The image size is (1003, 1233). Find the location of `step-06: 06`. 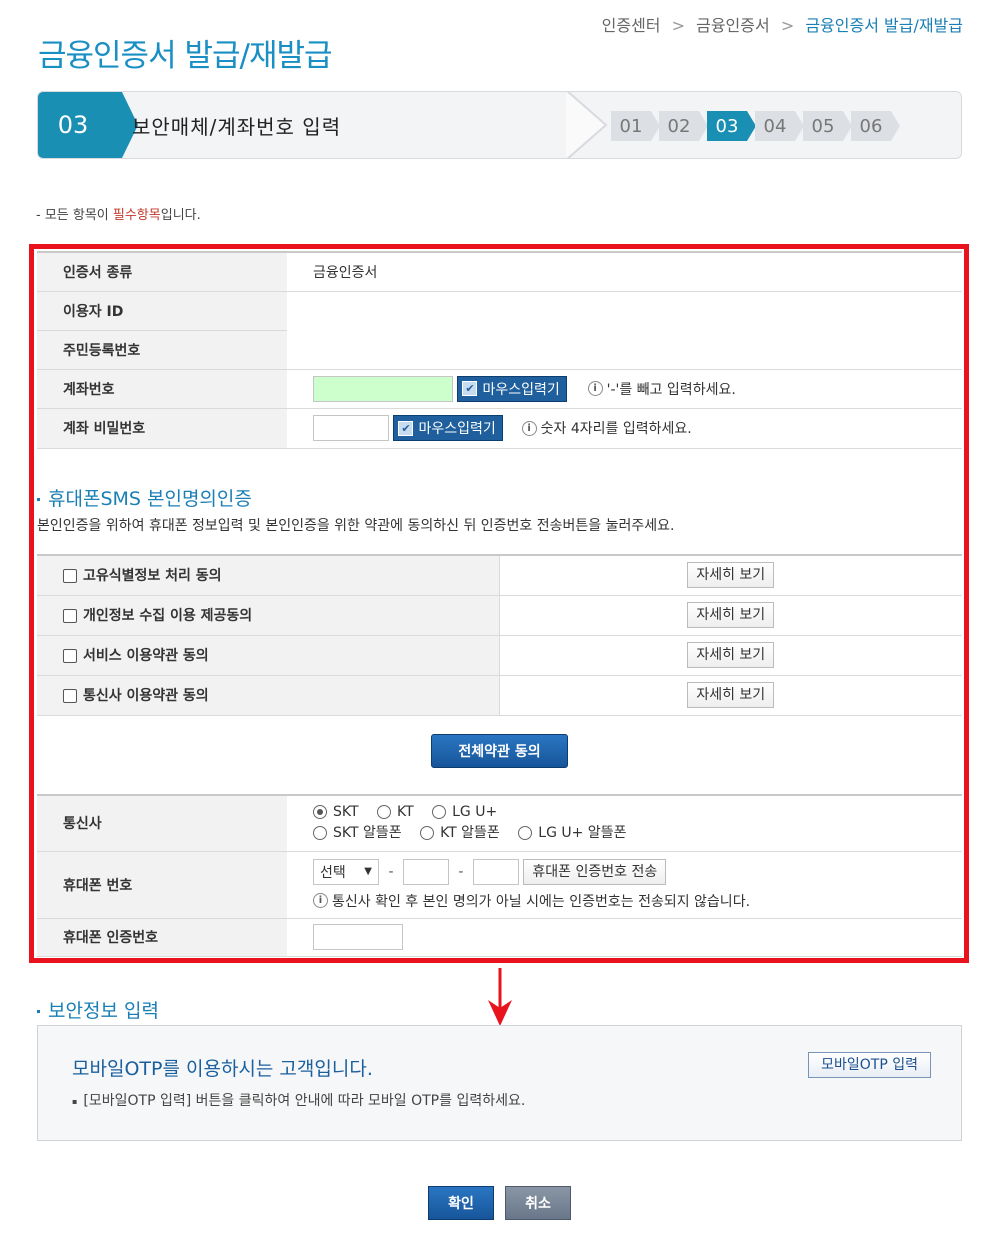

step-06: 06 is located at coordinates (875, 126).